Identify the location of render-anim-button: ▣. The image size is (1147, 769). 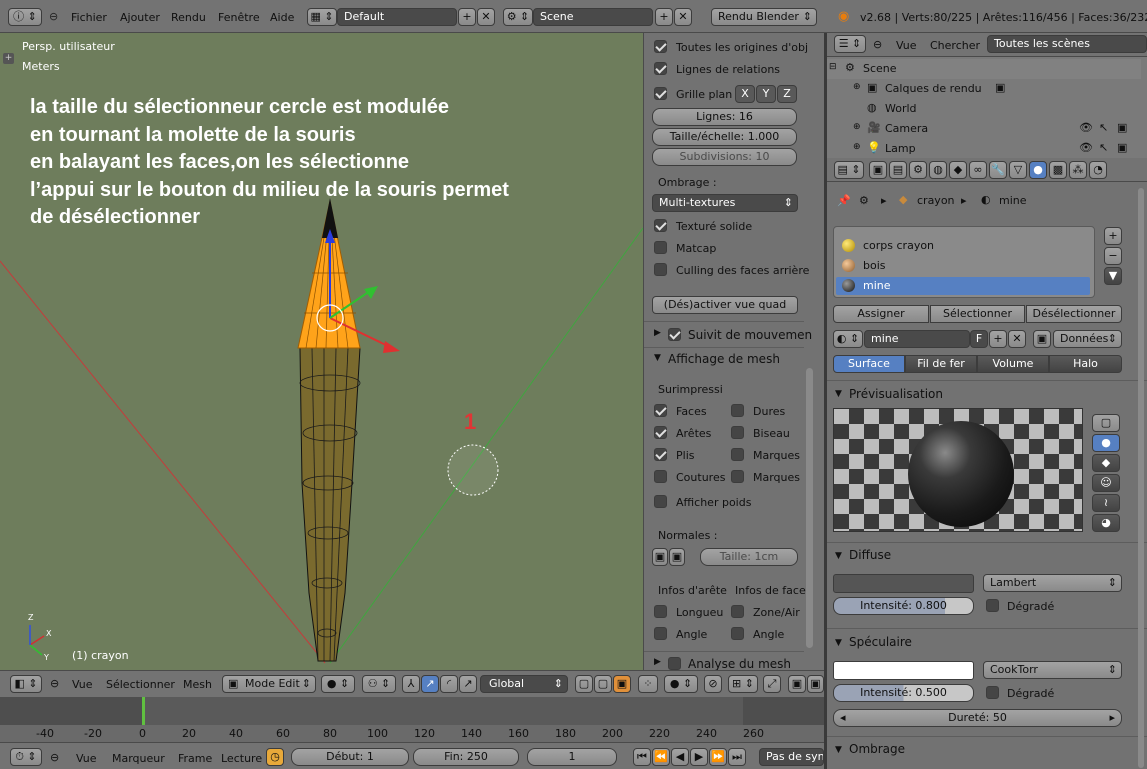
(815, 684).